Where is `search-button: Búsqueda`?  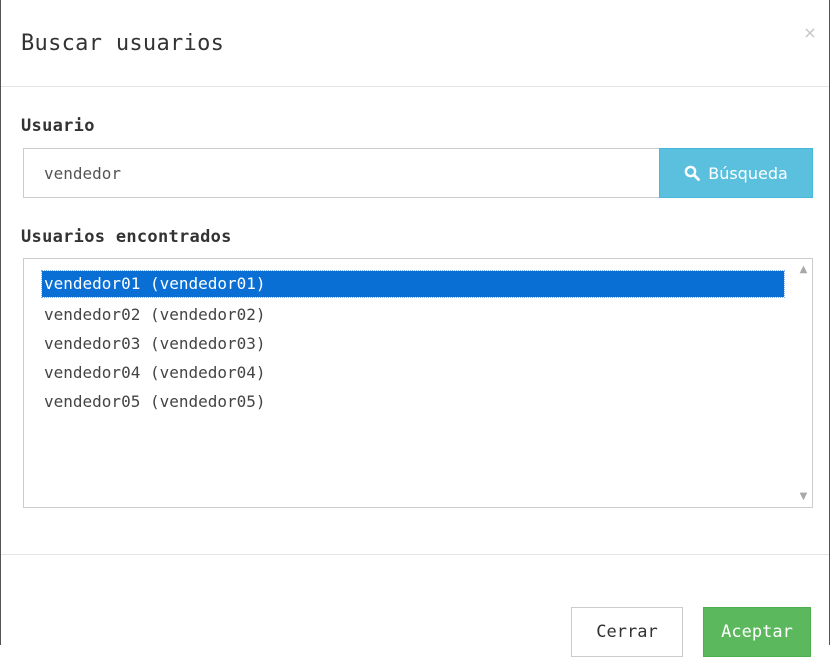
search-button: Búsqueda is located at coordinates (736, 173).